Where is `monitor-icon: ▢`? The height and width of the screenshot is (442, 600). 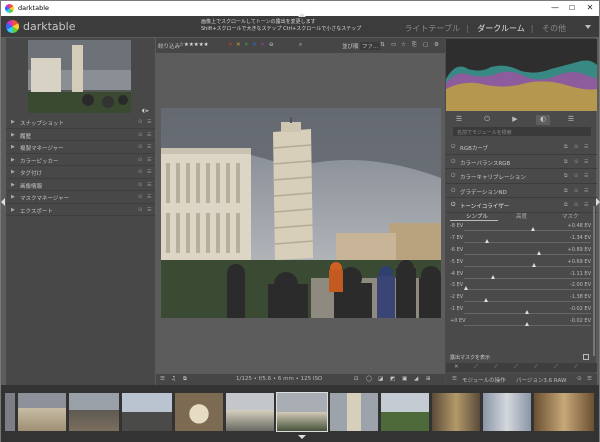 monitor-icon: ▢ is located at coordinates (425, 45).